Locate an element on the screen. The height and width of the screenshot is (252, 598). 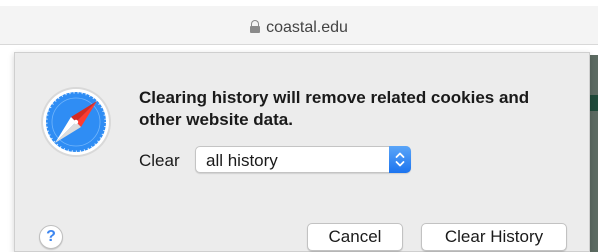
safari-compass-icon is located at coordinates (76, 122).